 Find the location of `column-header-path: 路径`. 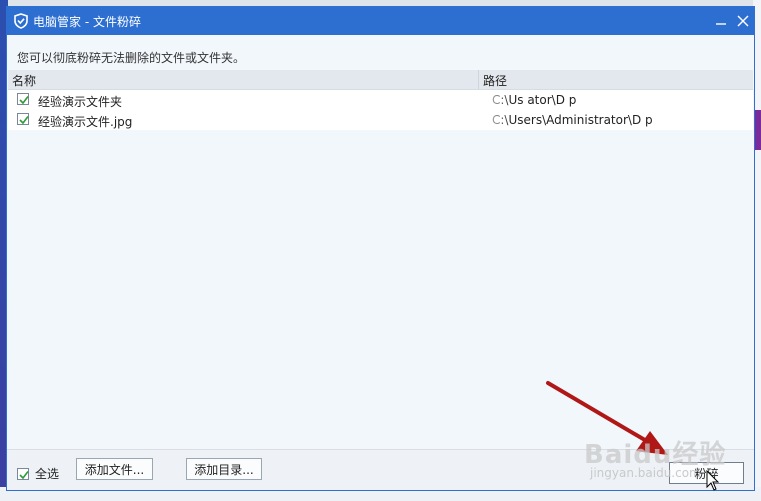

column-header-path: 路径 is located at coordinates (495, 80).